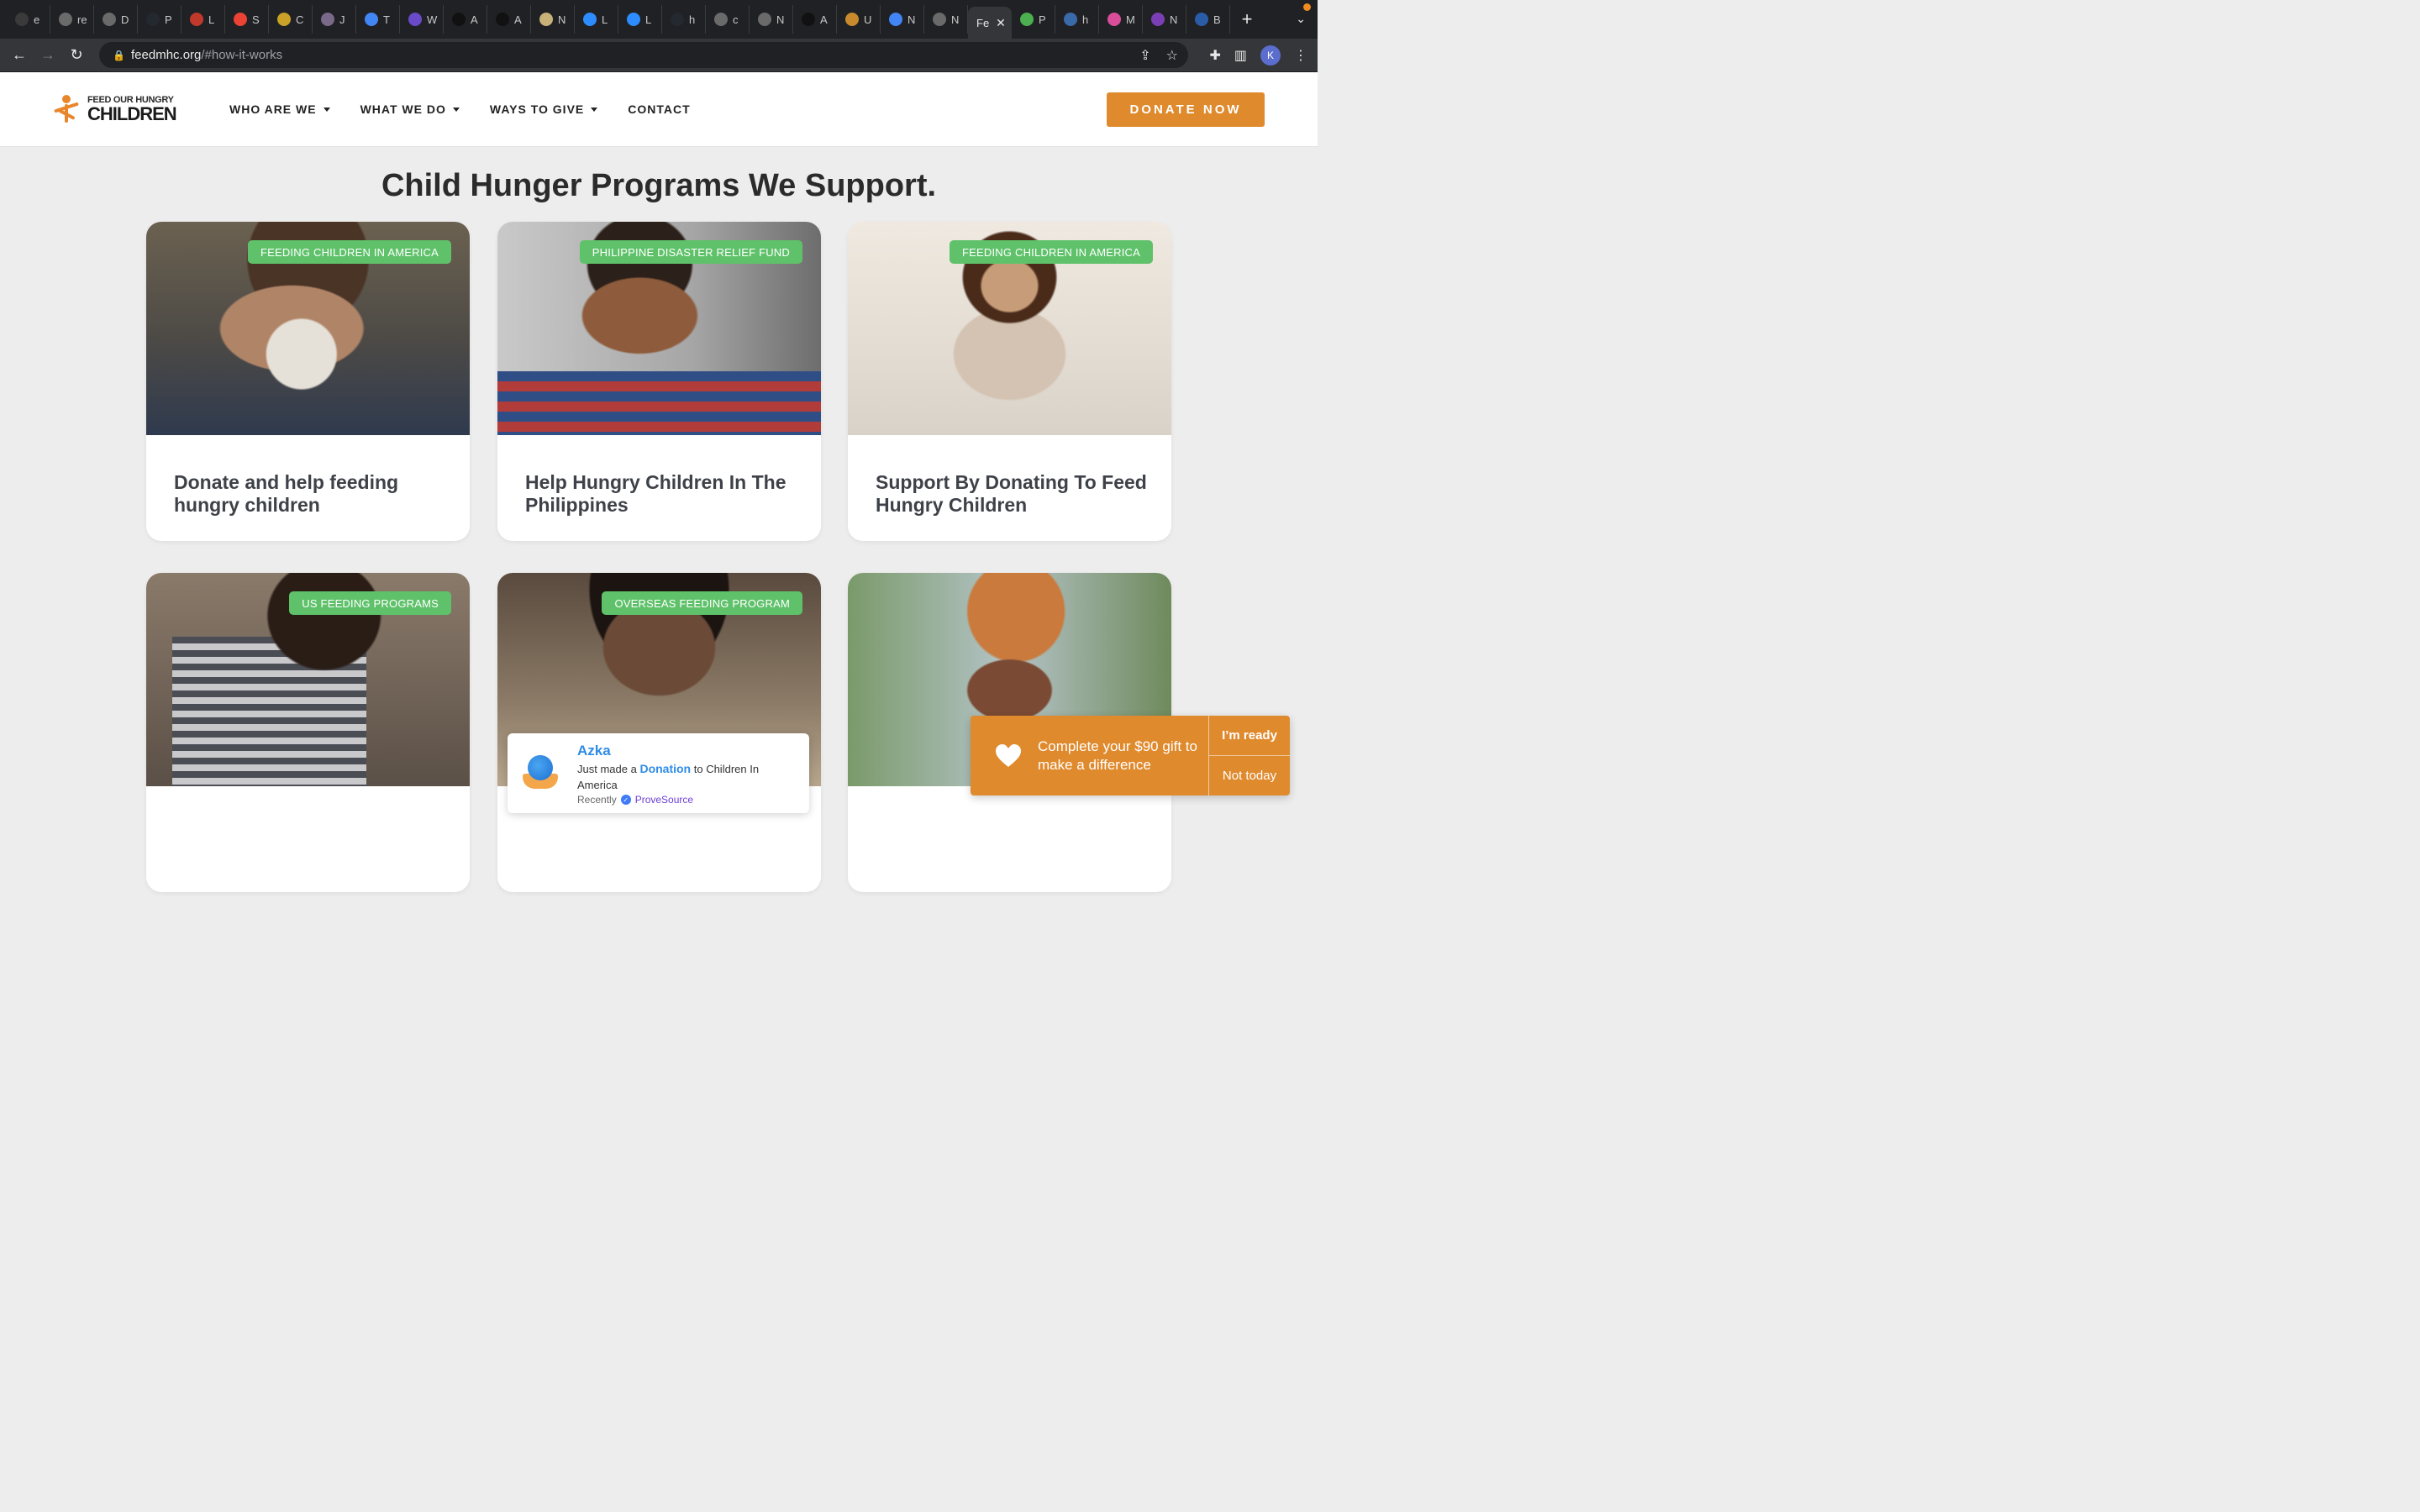 The height and width of the screenshot is (1512, 2420). Describe the element at coordinates (661, 494) in the screenshot. I see `card-title: Help Hungry Children In The Philippines` at that location.